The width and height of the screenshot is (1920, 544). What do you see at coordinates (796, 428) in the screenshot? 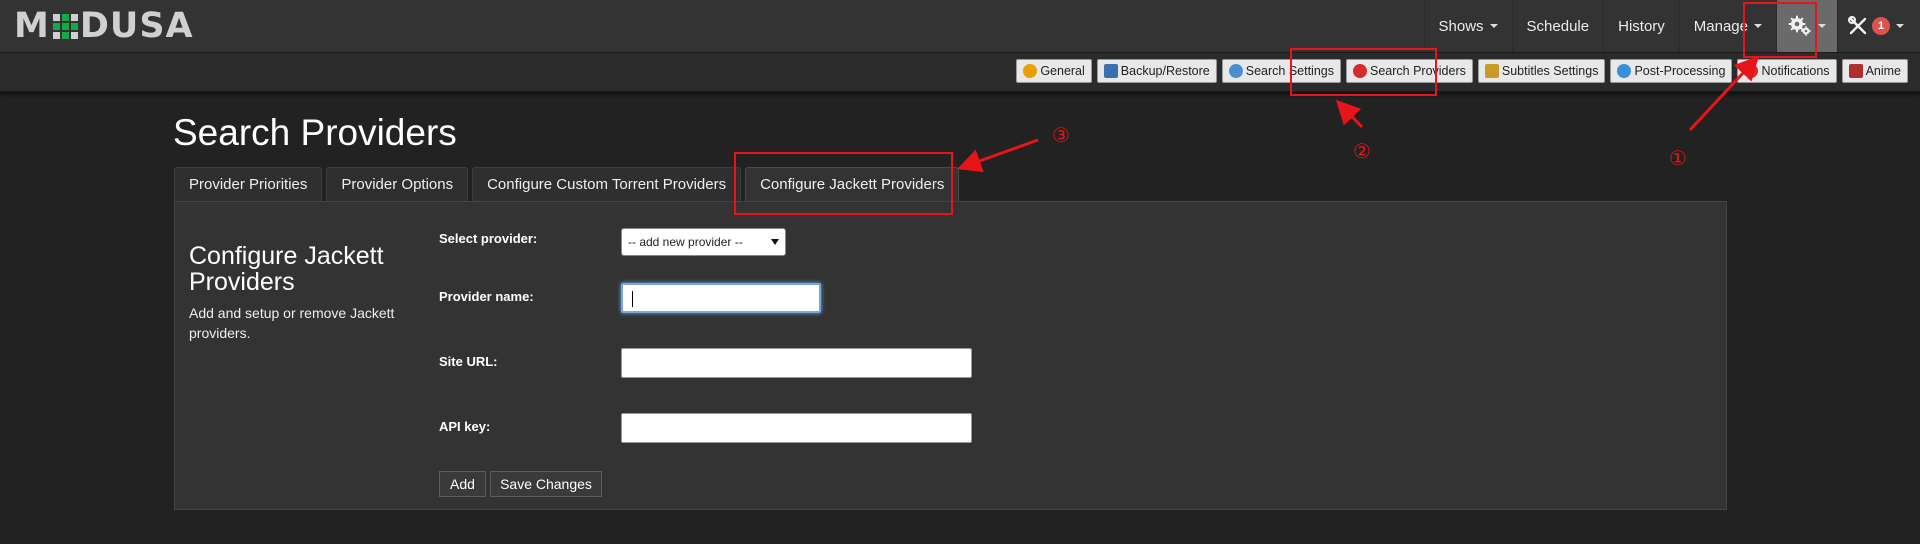
I see `api-key-input` at bounding box center [796, 428].